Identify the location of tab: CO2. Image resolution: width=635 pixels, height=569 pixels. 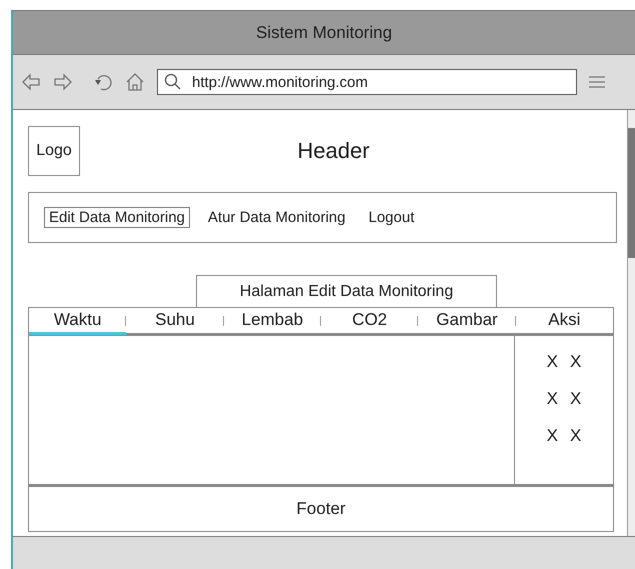
(369, 321).